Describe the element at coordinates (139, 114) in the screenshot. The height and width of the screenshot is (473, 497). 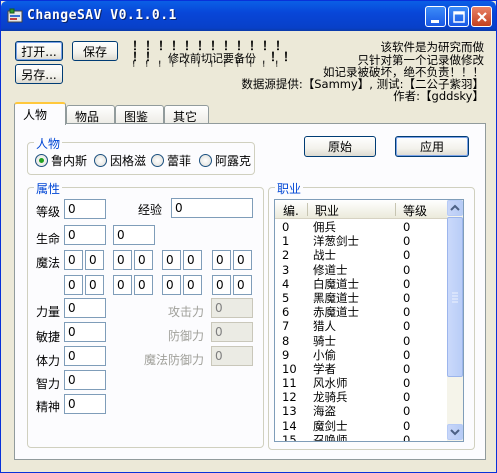
I see `tab-bestiary: 图鉴` at that location.